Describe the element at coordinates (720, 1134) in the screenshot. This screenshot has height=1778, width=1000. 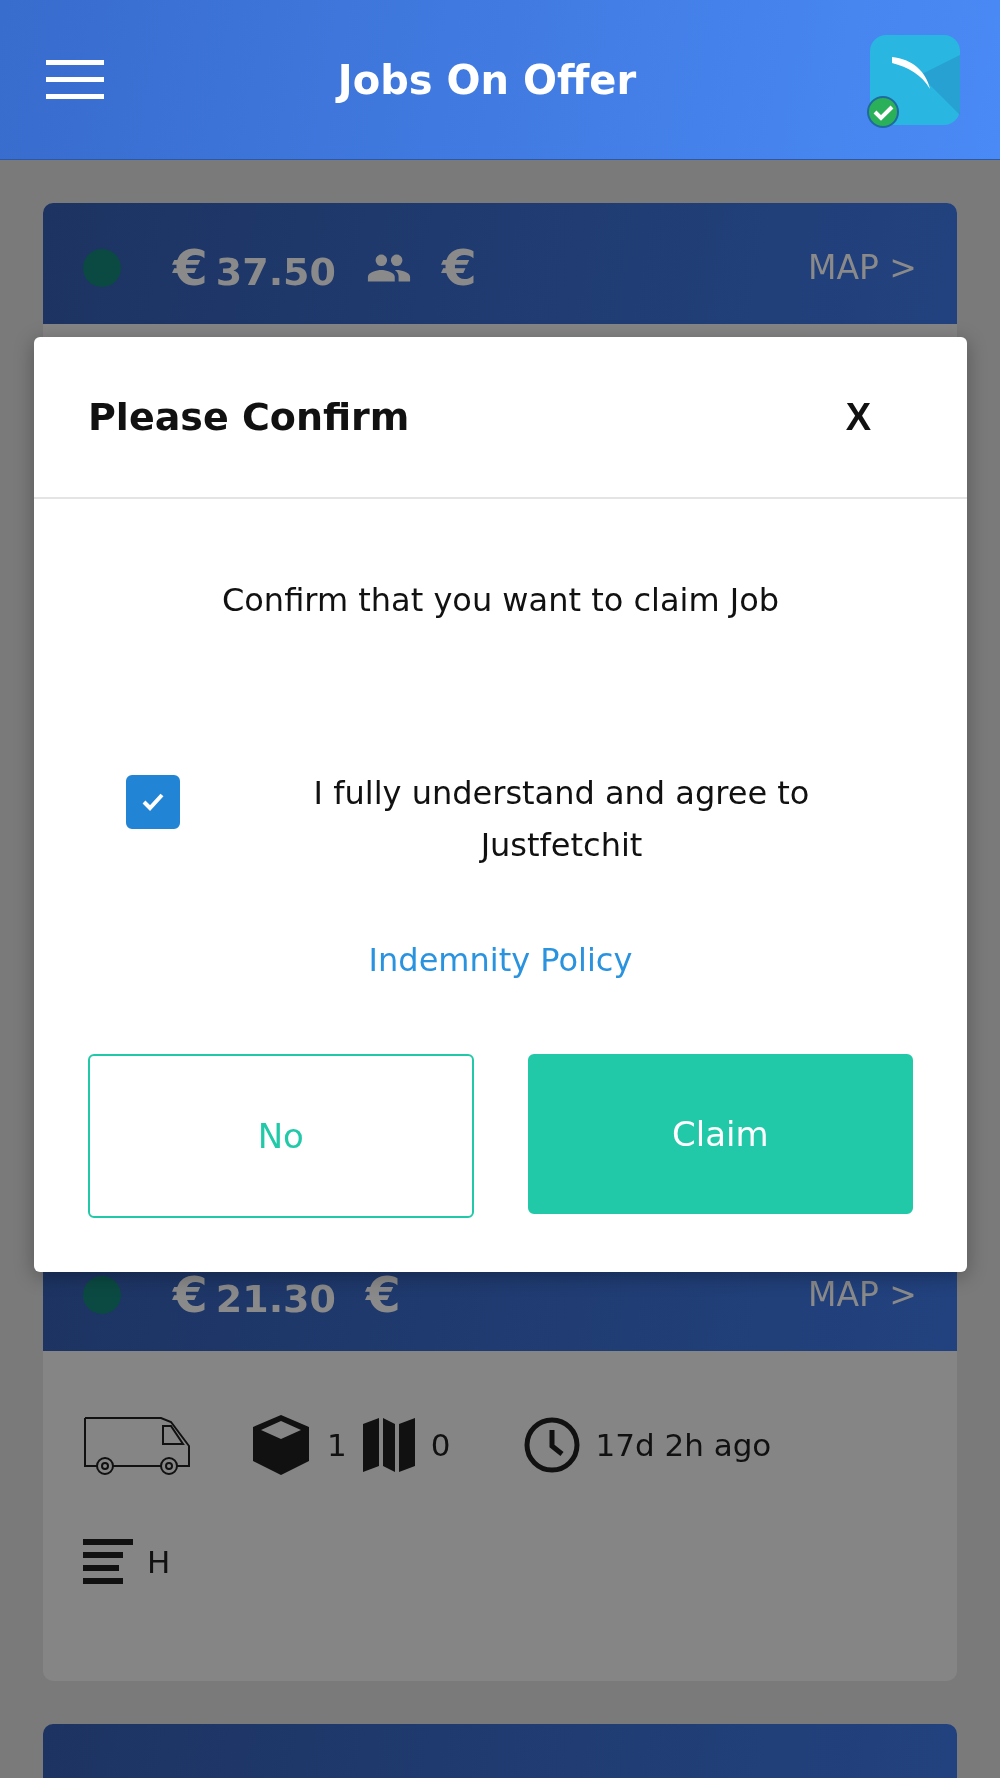
I see `claim-button: Claim` at that location.